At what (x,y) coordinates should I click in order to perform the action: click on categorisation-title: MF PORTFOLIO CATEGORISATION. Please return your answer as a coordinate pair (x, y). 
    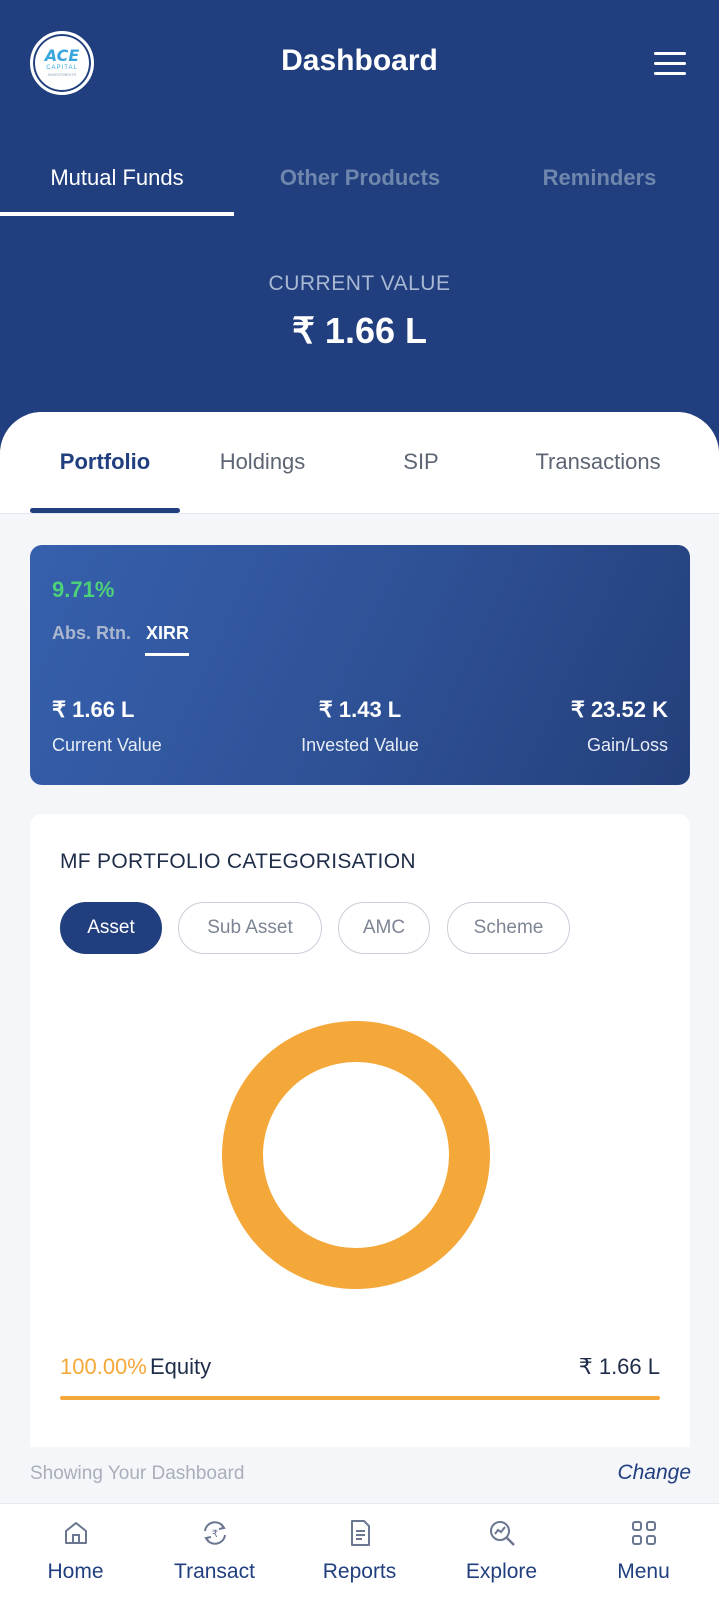
    Looking at the image, I should click on (238, 861).